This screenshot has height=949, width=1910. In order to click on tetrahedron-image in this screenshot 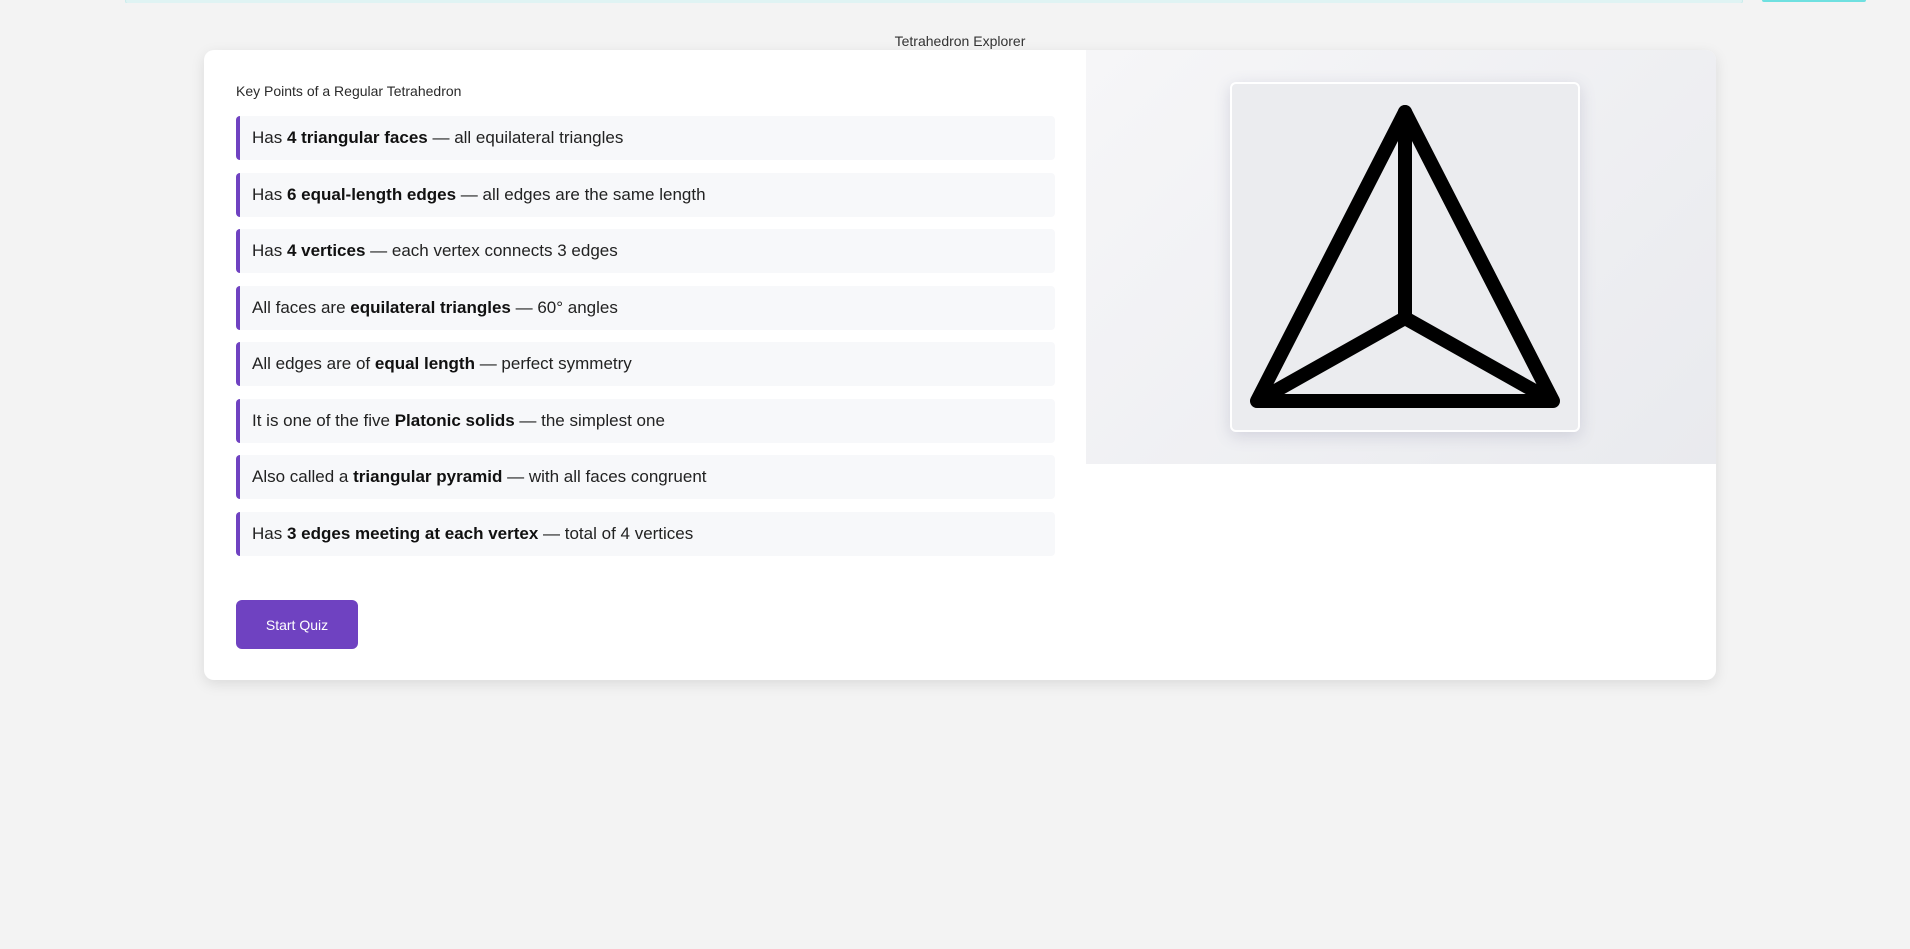, I will do `click(1405, 257)`.